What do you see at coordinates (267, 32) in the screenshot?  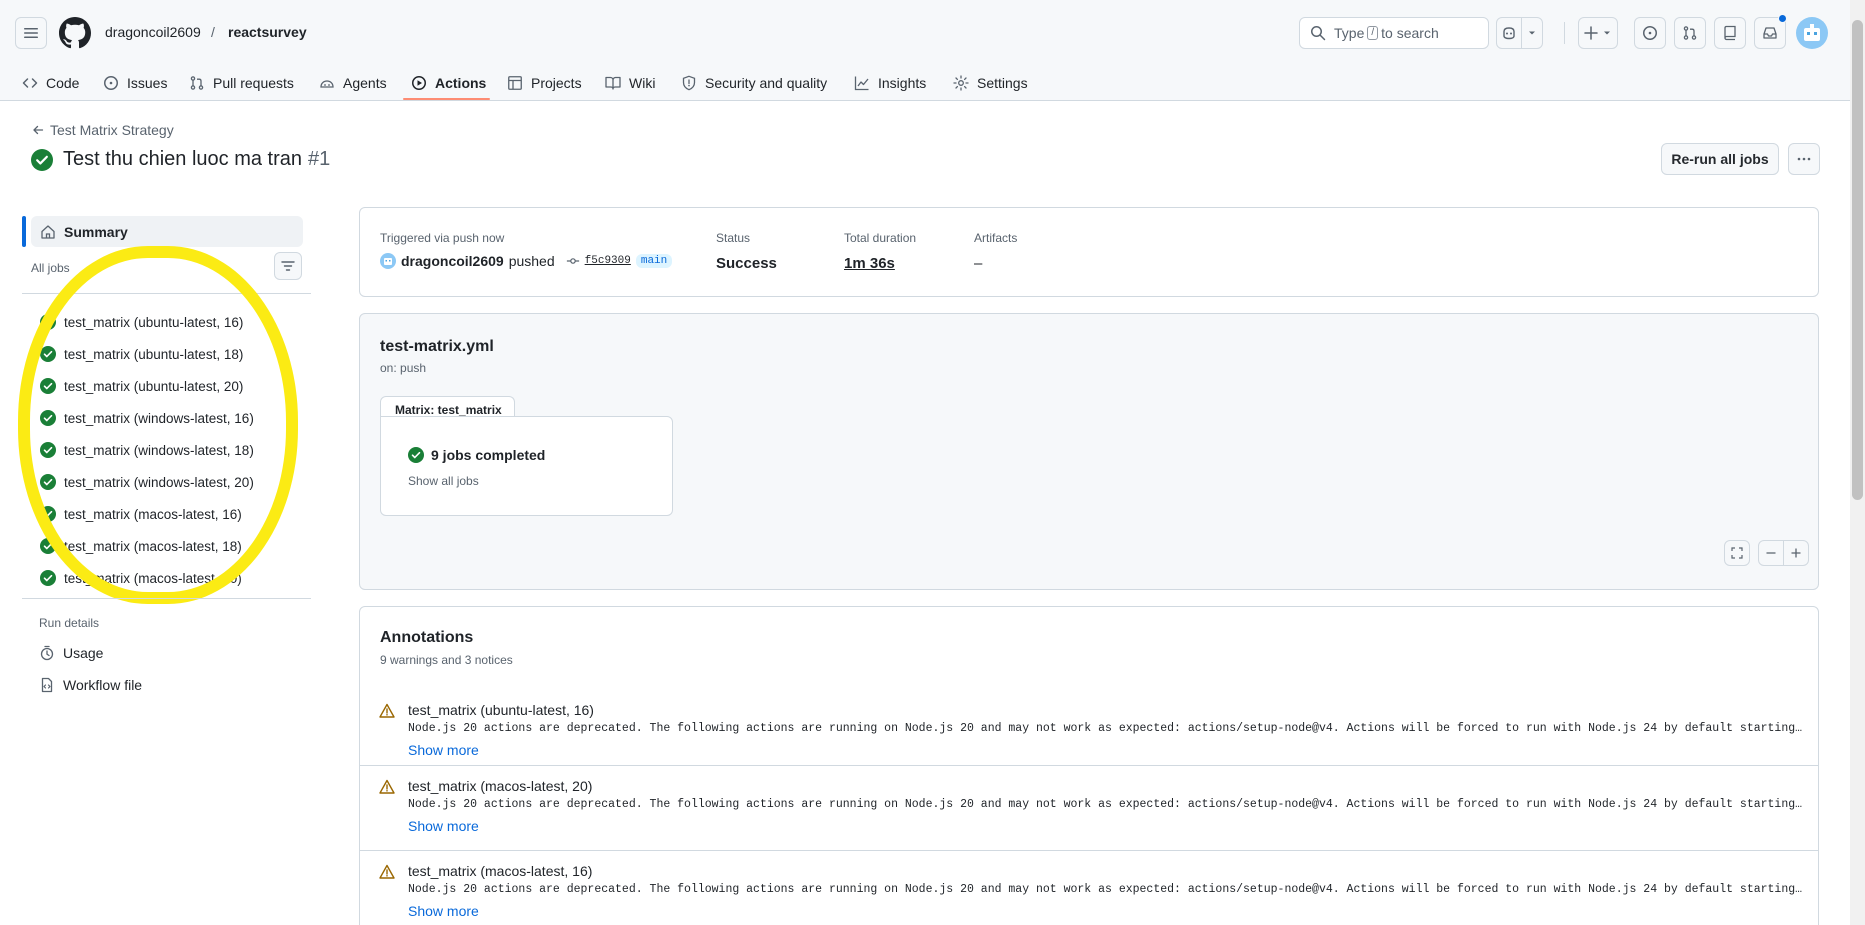 I see `repo-name-link: reactsurvey` at bounding box center [267, 32].